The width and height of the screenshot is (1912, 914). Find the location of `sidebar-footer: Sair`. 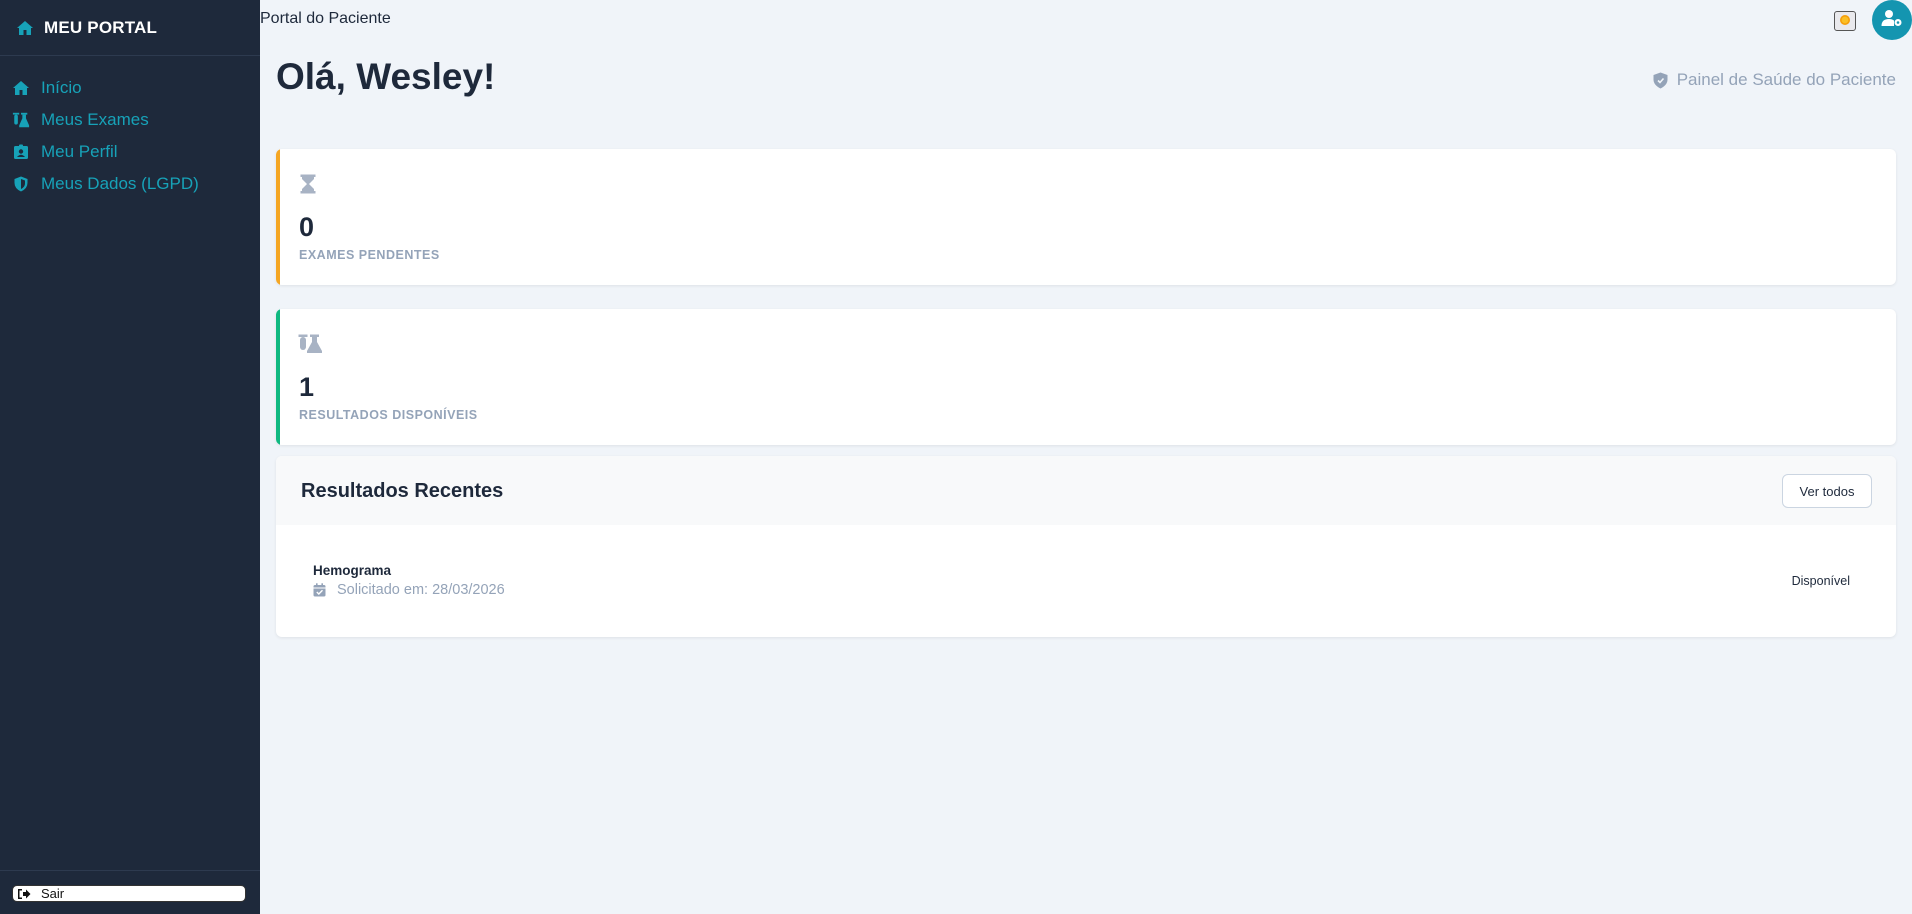

sidebar-footer: Sair is located at coordinates (130, 892).